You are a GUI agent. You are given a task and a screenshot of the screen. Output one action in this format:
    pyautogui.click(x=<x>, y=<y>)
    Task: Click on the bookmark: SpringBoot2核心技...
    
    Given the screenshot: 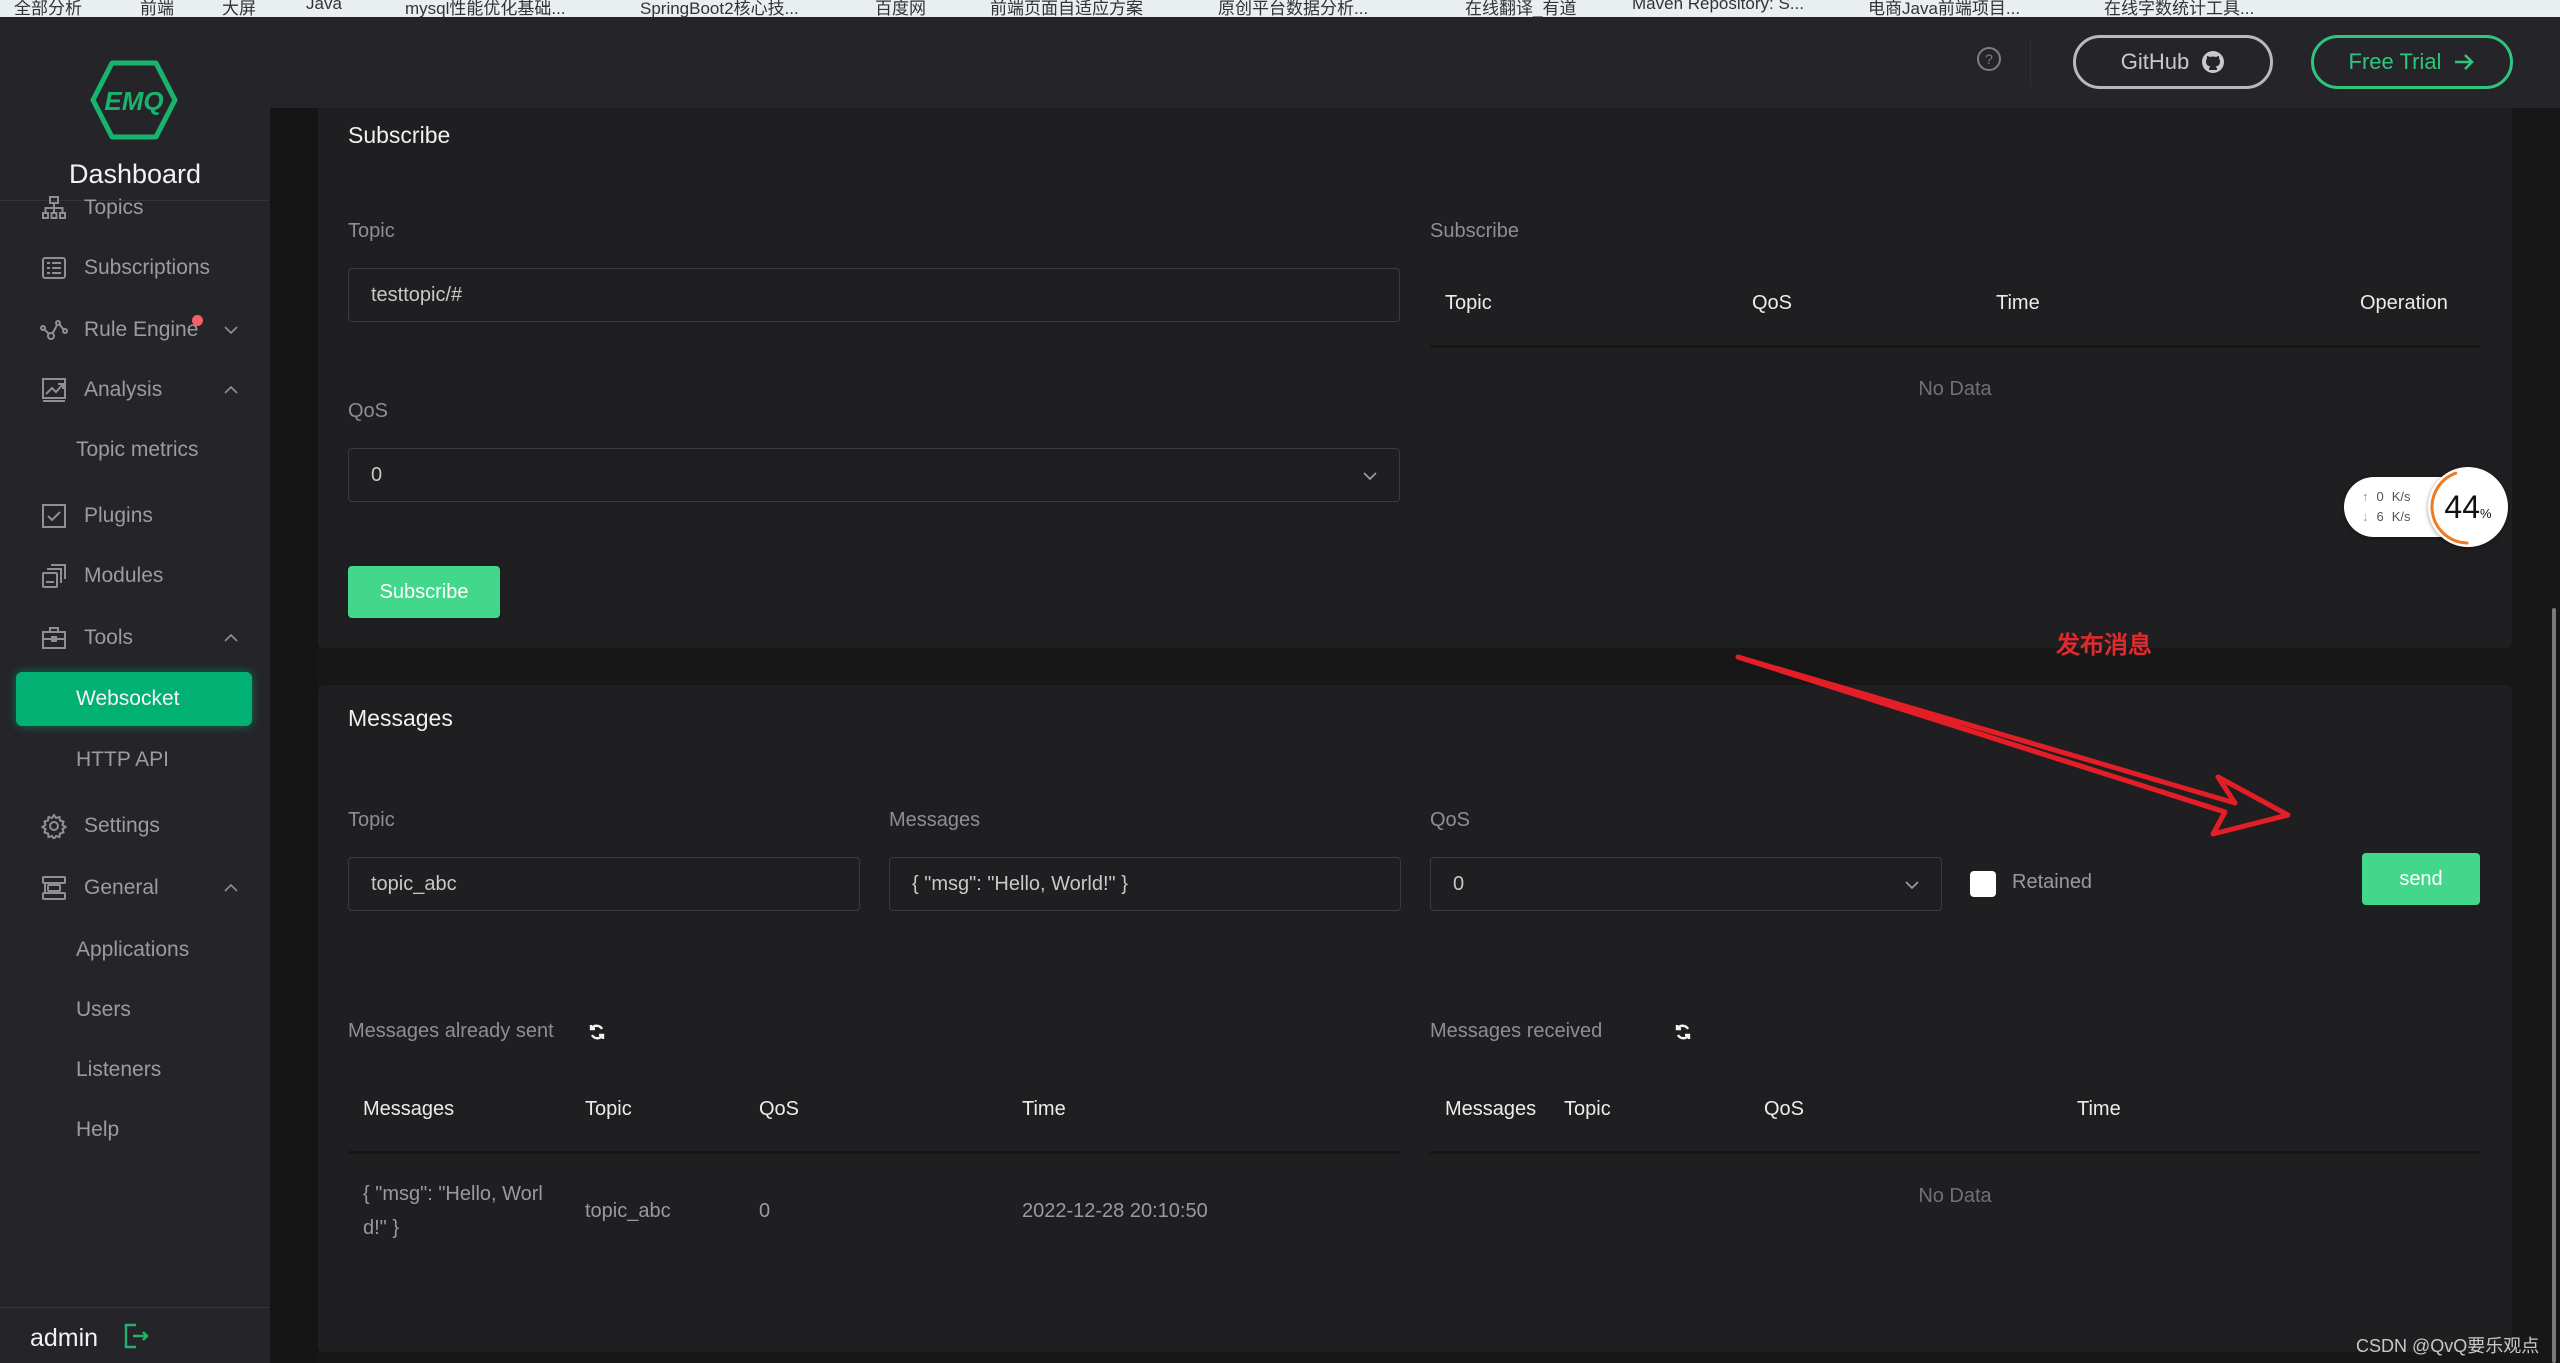 What is the action you would take?
    pyautogui.click(x=719, y=8)
    